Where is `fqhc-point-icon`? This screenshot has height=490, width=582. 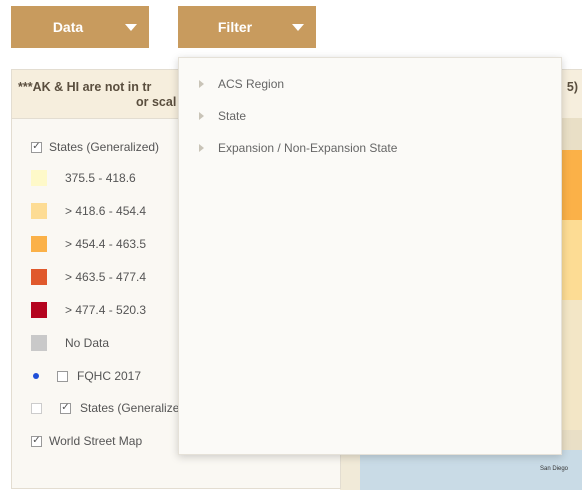
fqhc-point-icon is located at coordinates (36, 376).